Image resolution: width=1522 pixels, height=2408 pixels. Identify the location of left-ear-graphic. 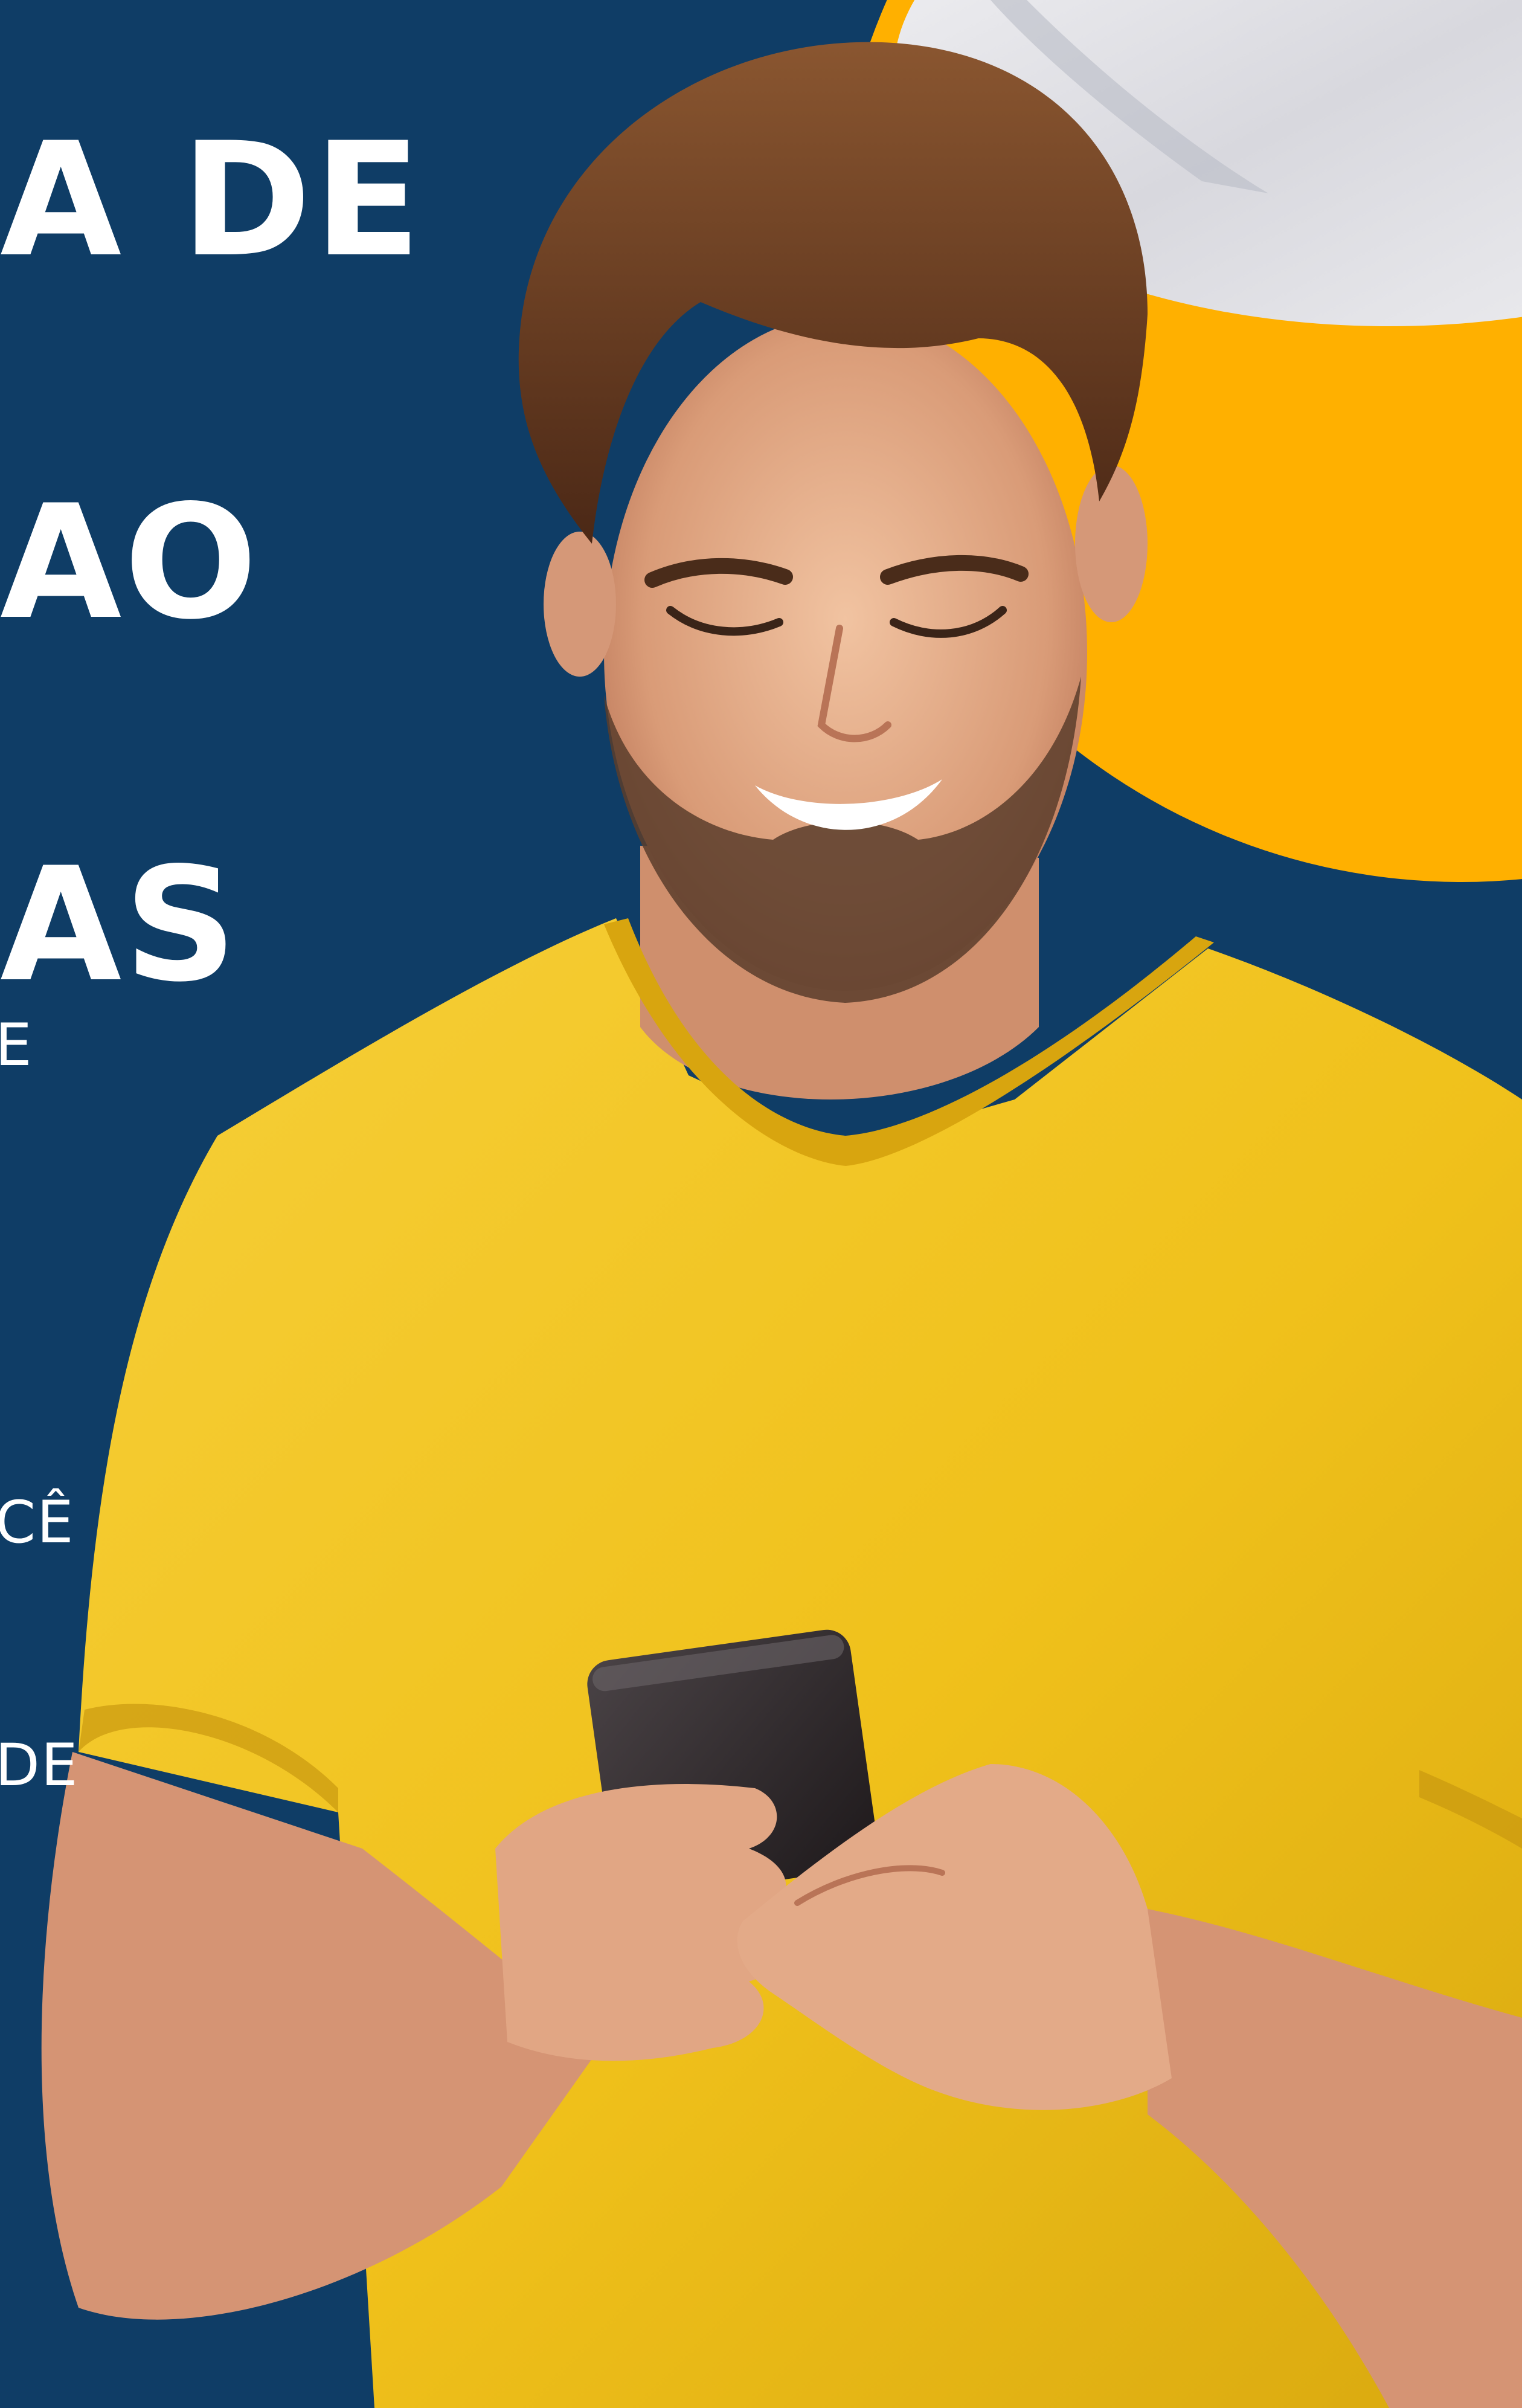
(580, 604).